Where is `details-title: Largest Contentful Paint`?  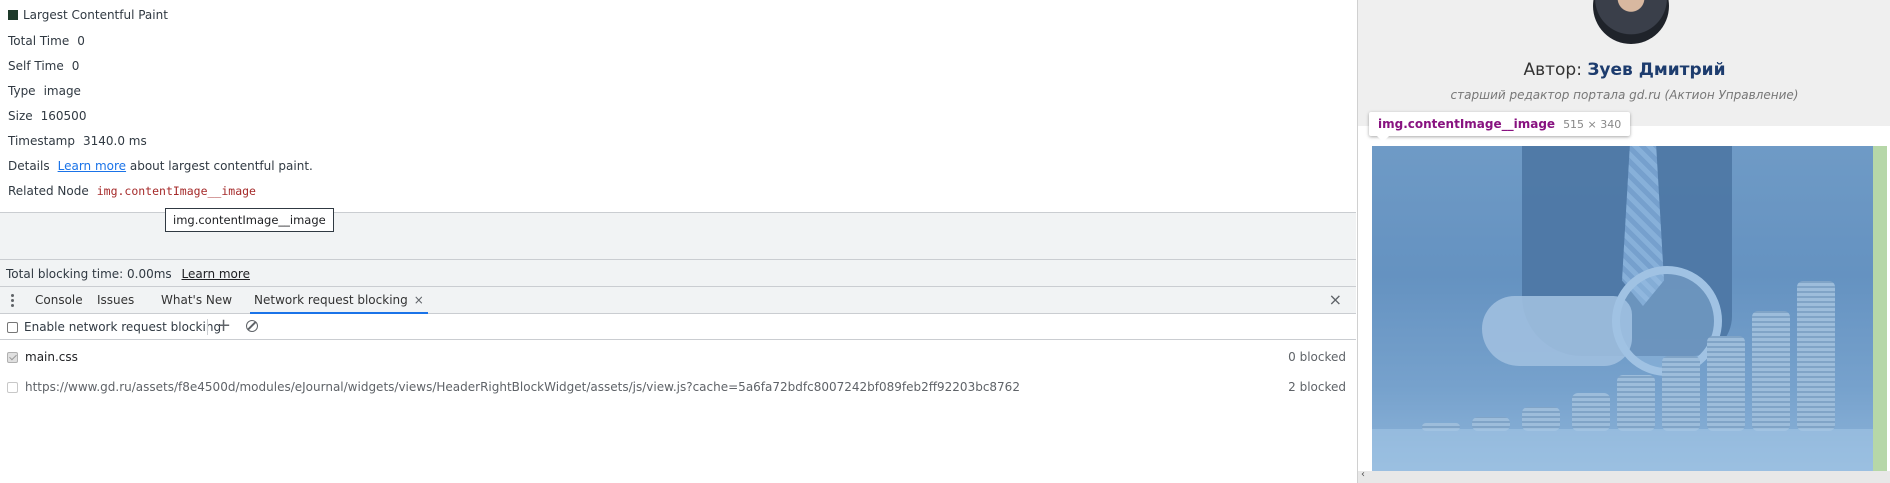 details-title: Largest Contentful Paint is located at coordinates (95, 15).